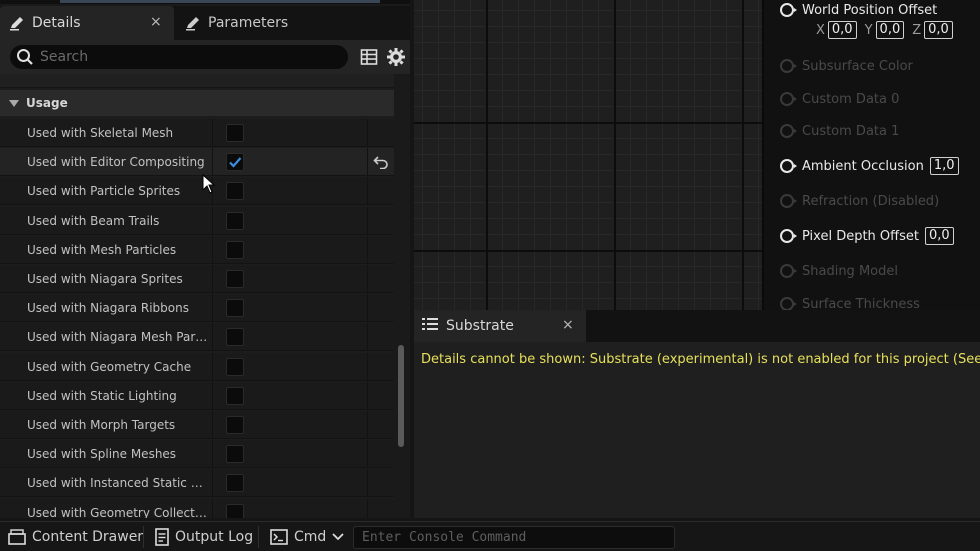  Describe the element at coordinates (197, 103) in the screenshot. I see `usage-section-header: Usage` at that location.